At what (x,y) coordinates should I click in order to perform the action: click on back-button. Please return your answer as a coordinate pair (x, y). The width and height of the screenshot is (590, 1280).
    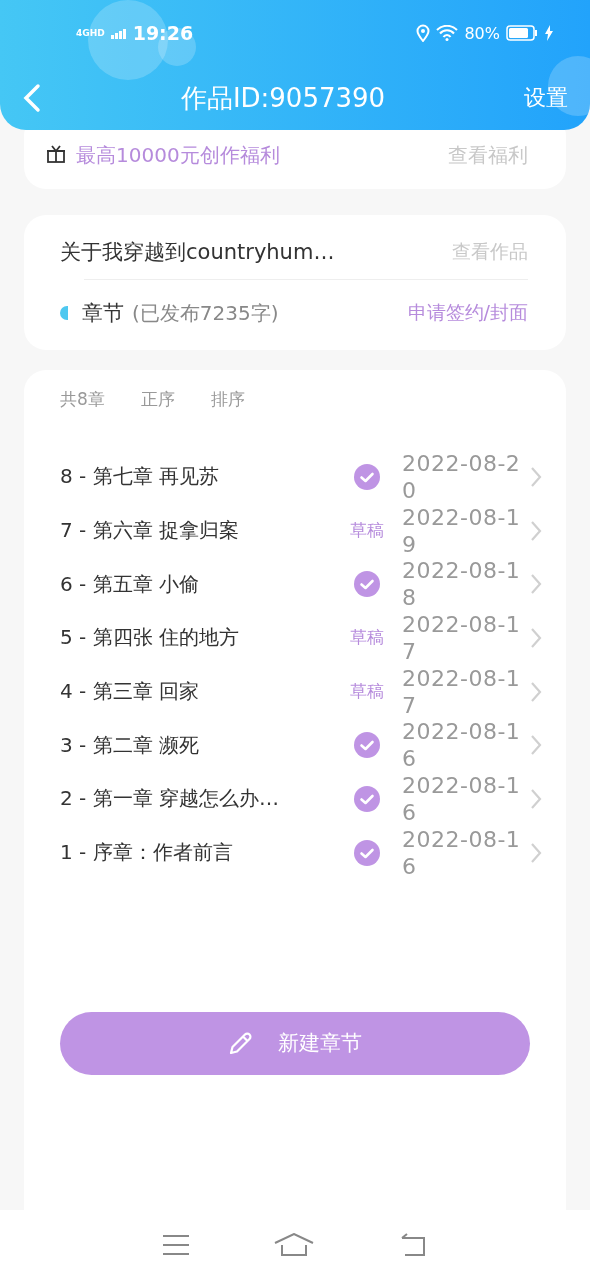
    Looking at the image, I should click on (32, 98).